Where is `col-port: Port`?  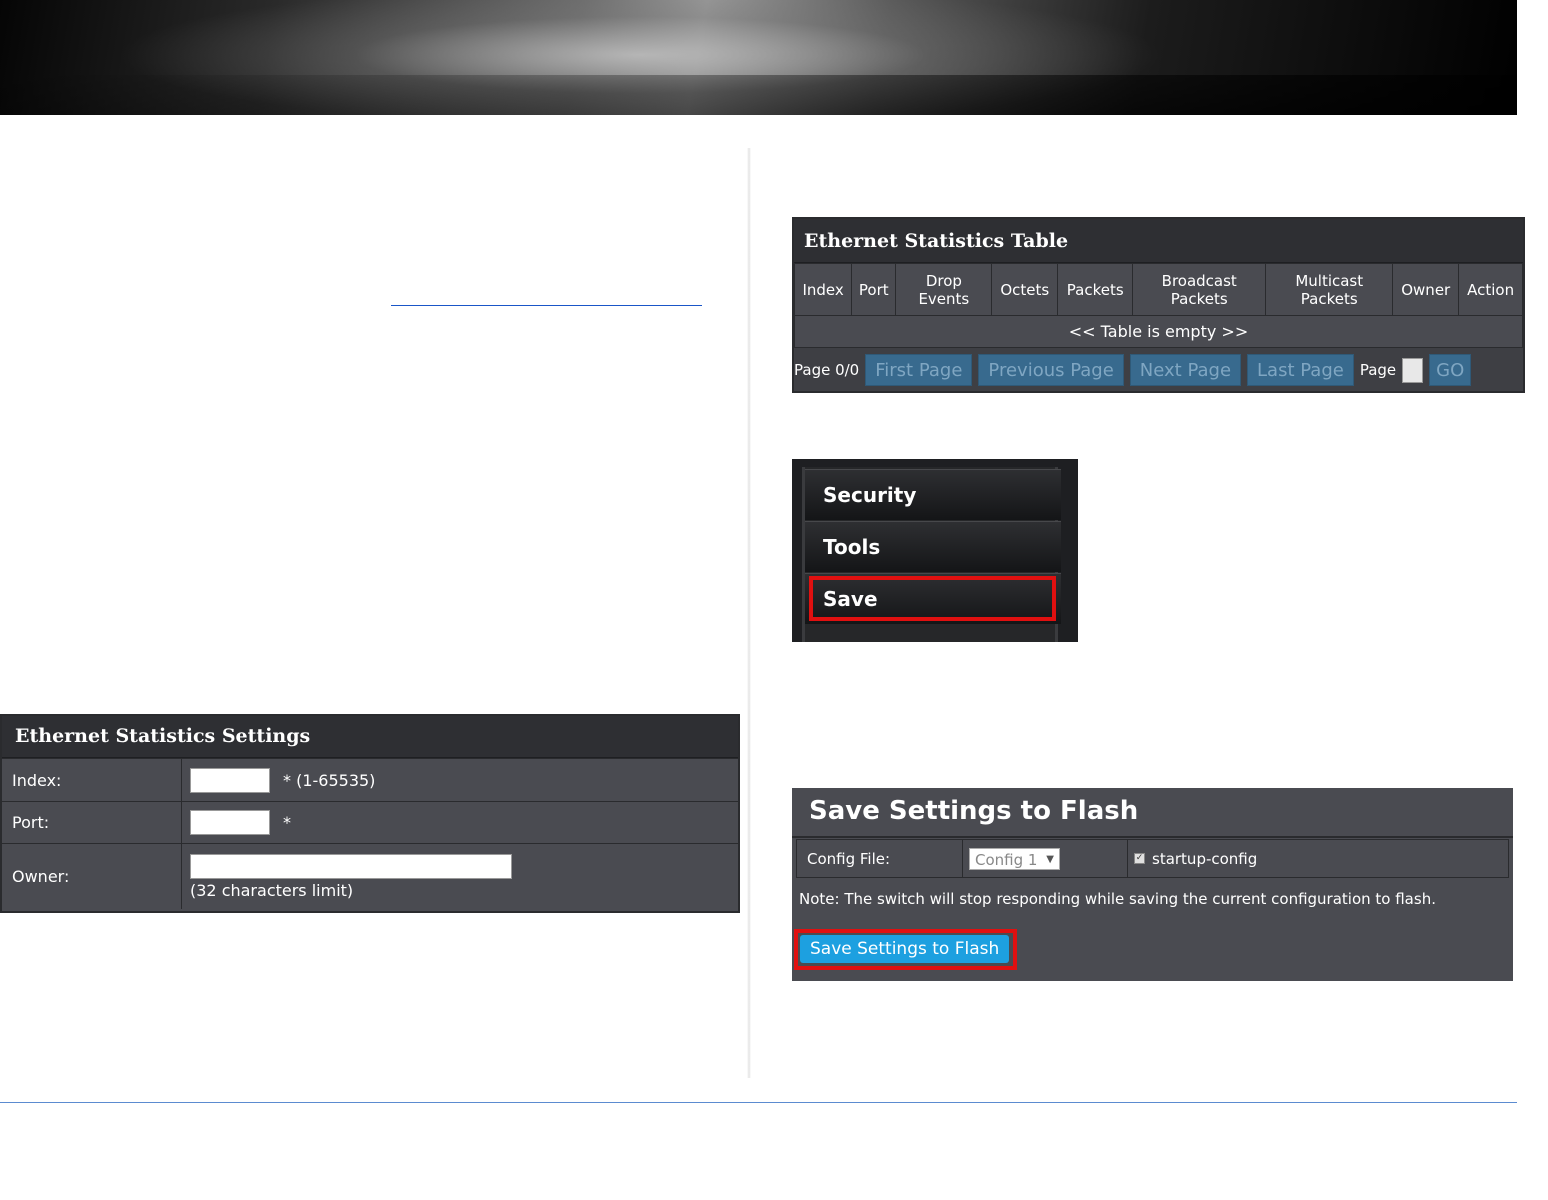 col-port: Port is located at coordinates (874, 289).